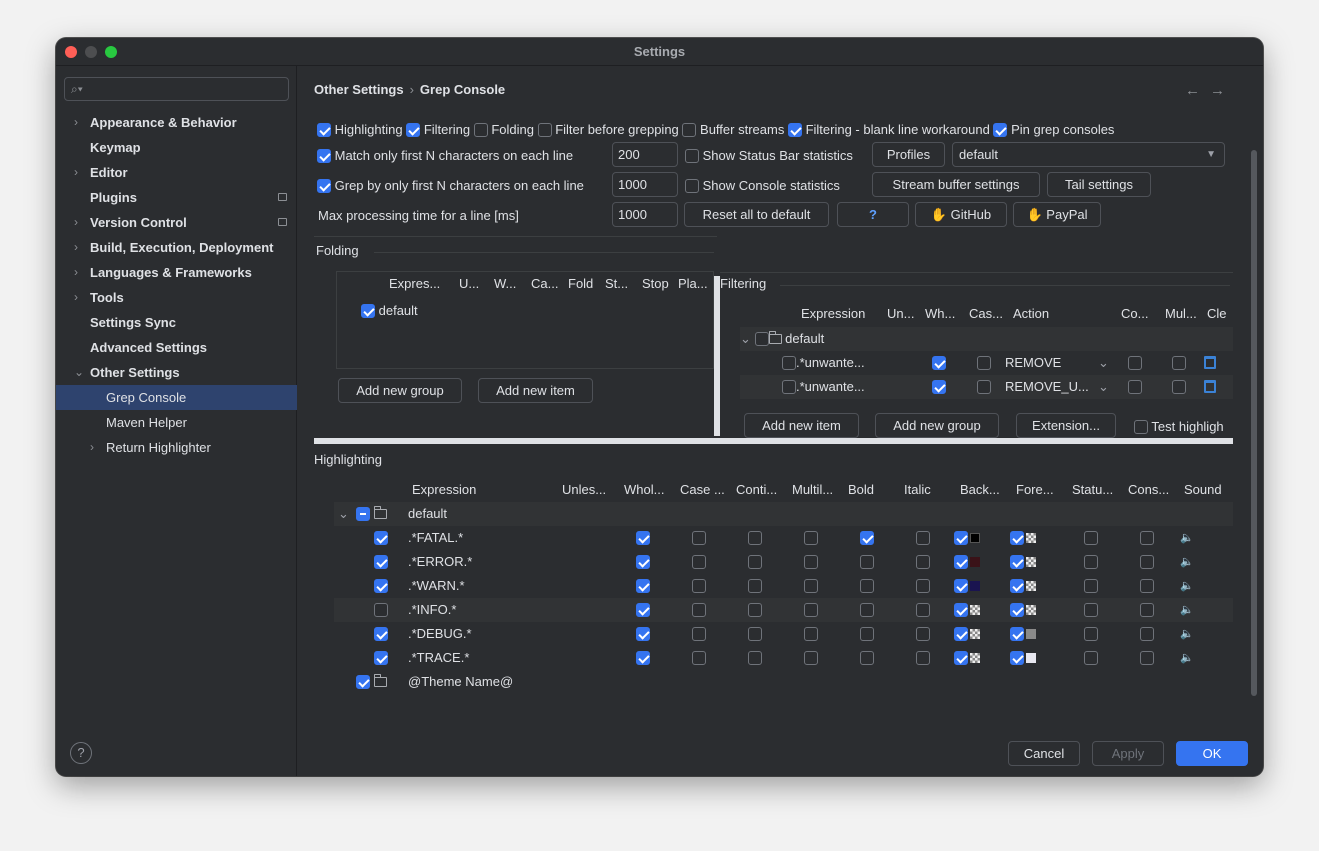 The image size is (1319, 851). Describe the element at coordinates (400, 390) in the screenshot. I see `folding-add-group-button: Add new group` at that location.